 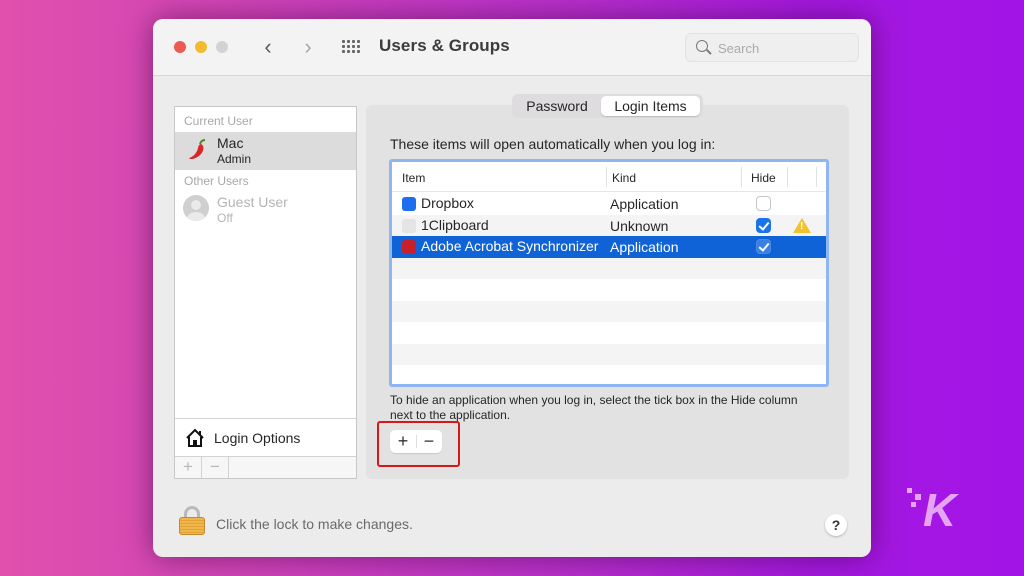 I want to click on item-name: 1Clipboard, so click(x=455, y=224).